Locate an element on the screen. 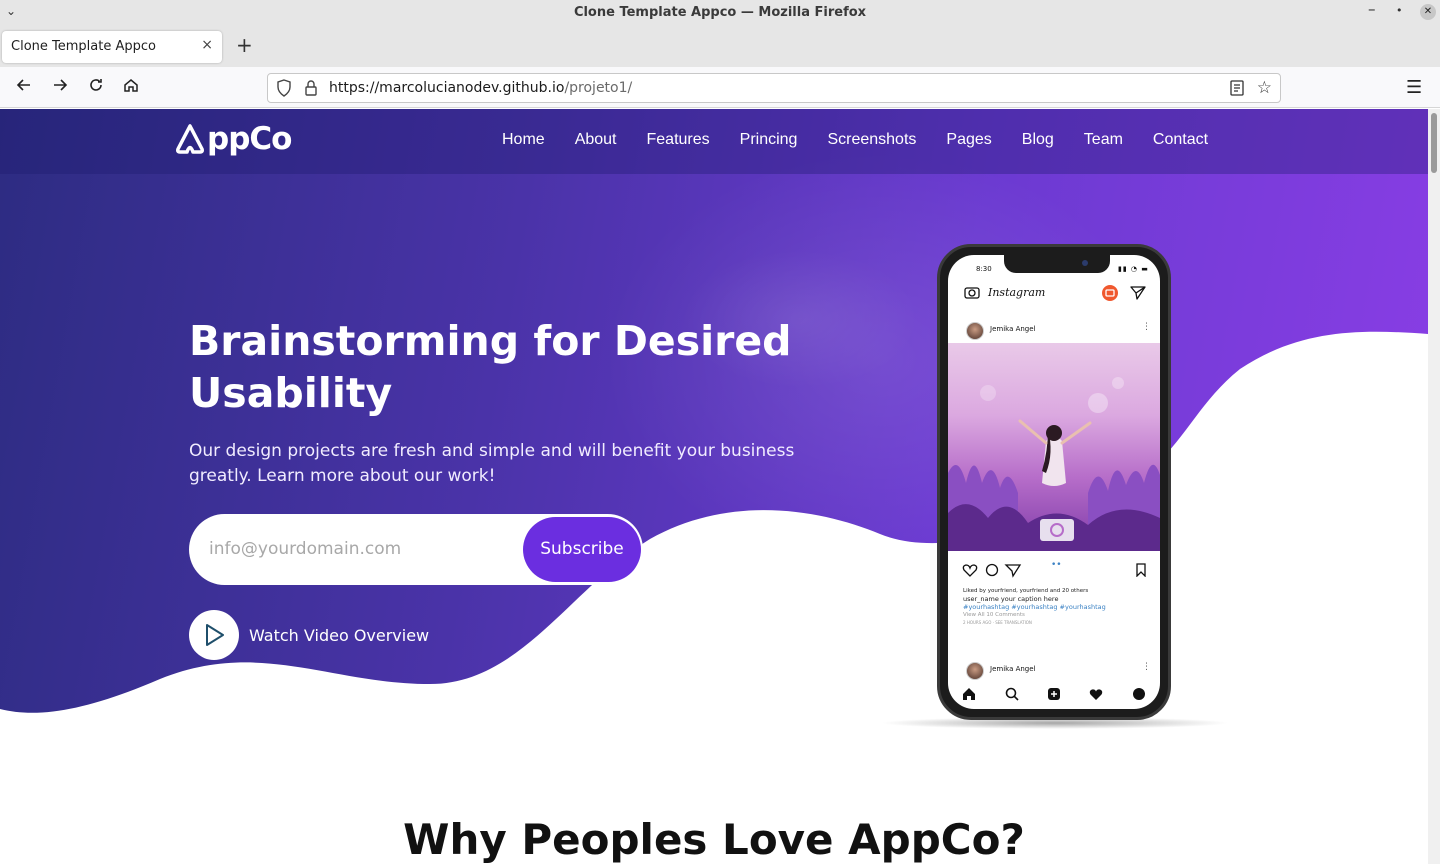 The image size is (1440, 864). post-meta: 2 HOURS AGO · SEE TRANSLATION is located at coordinates (997, 622).